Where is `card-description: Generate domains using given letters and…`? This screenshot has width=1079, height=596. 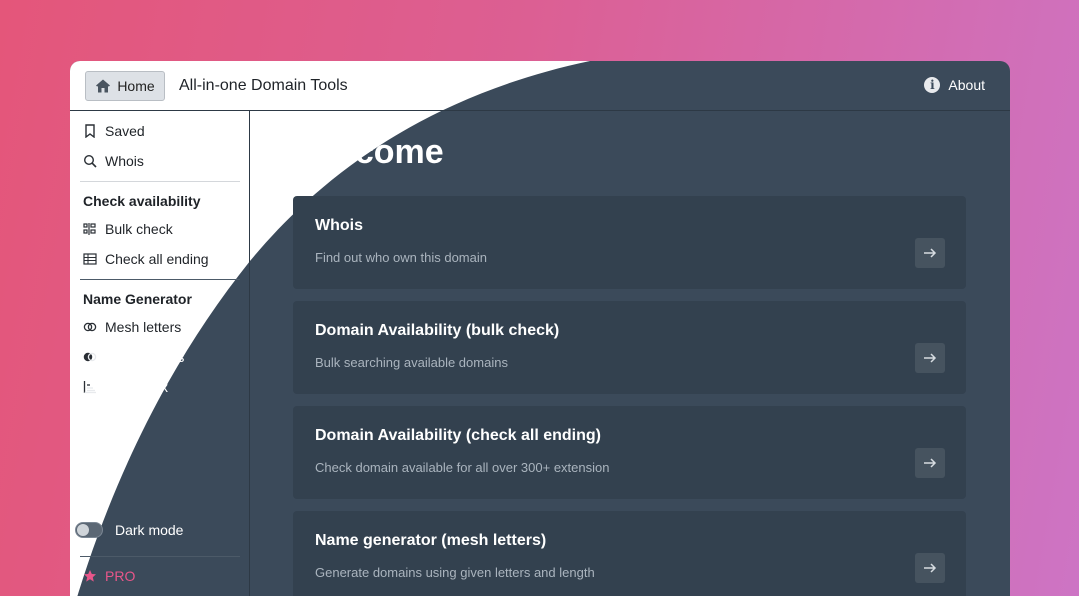
card-description: Generate domains using given letters and… is located at coordinates (455, 572).